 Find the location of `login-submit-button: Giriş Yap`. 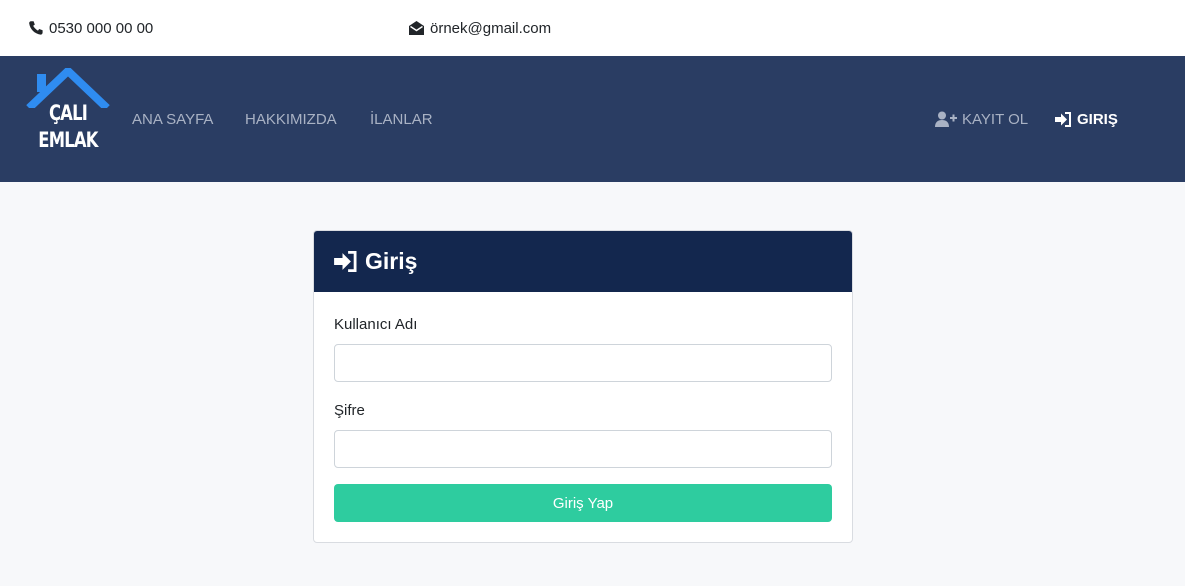

login-submit-button: Giriş Yap is located at coordinates (583, 503).